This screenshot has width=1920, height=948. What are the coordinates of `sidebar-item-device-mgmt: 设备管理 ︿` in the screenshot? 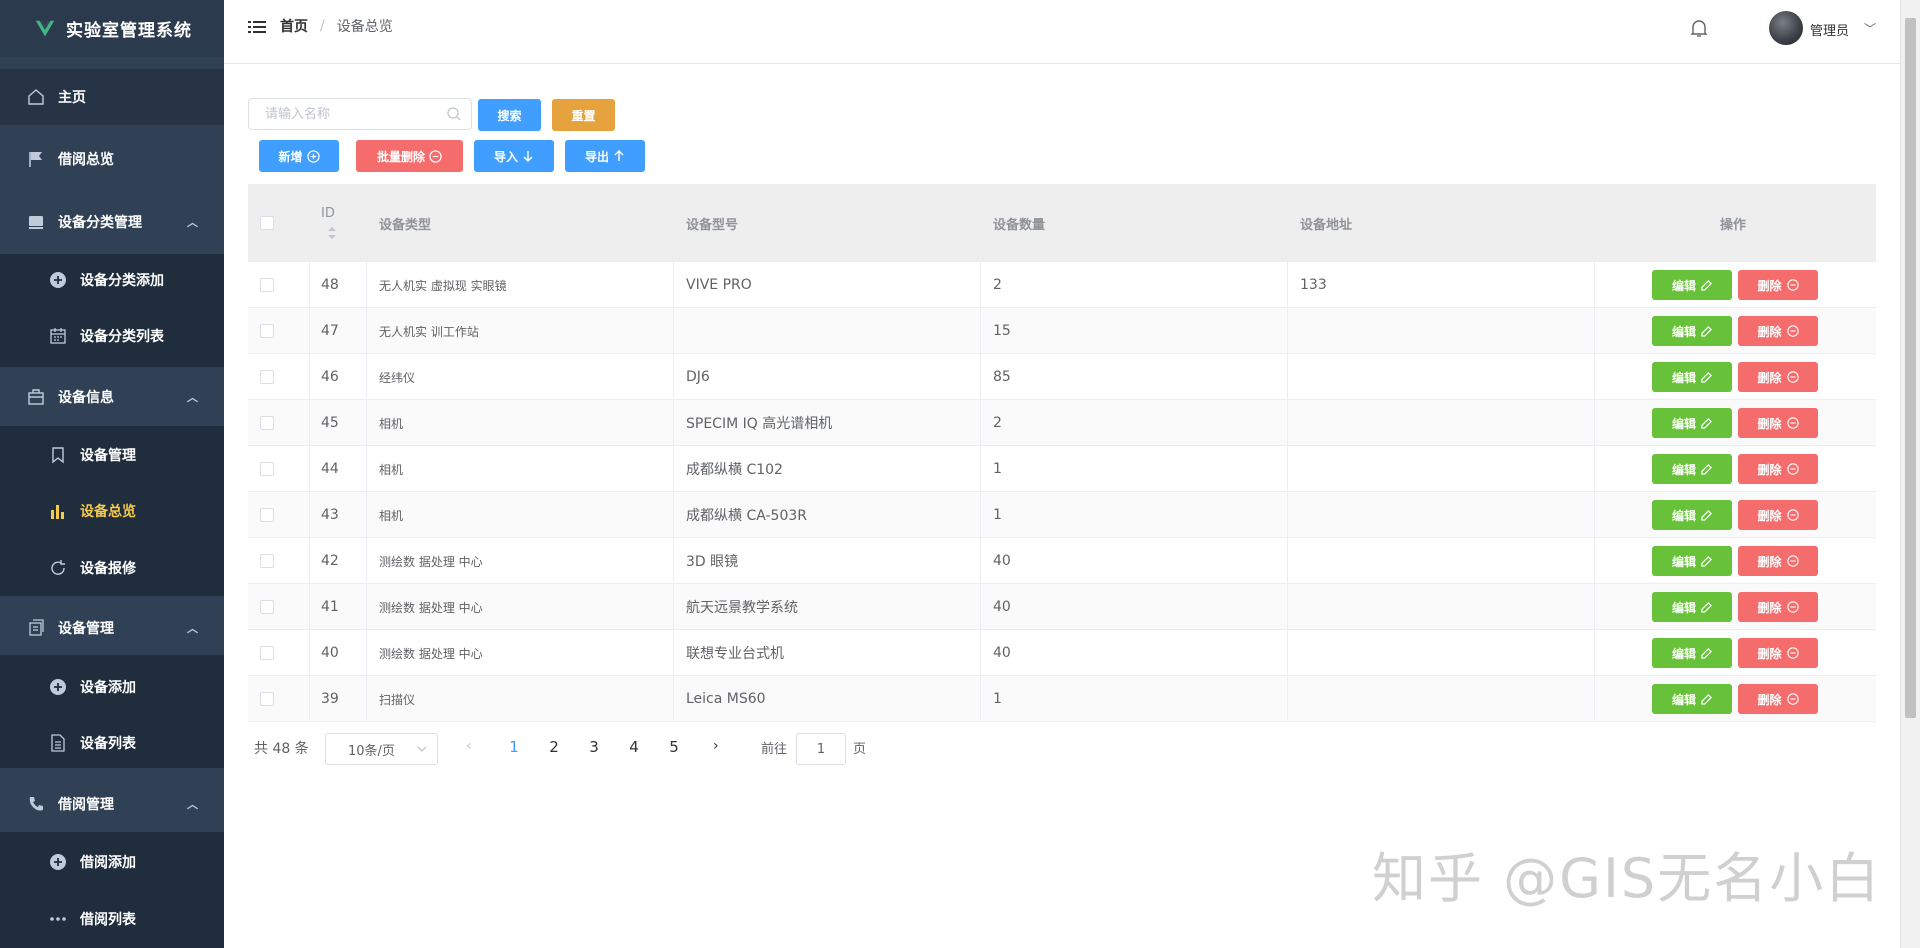 It's located at (112, 628).